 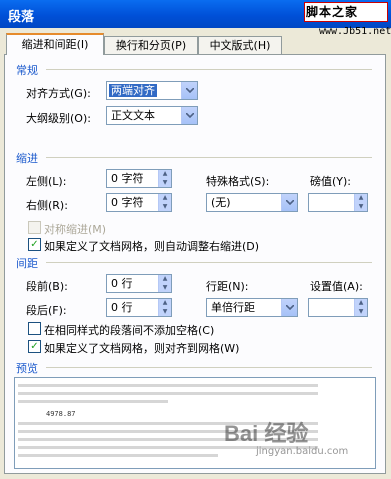 I want to click on baidu-watermark: Bai 经验, so click(x=266, y=433).